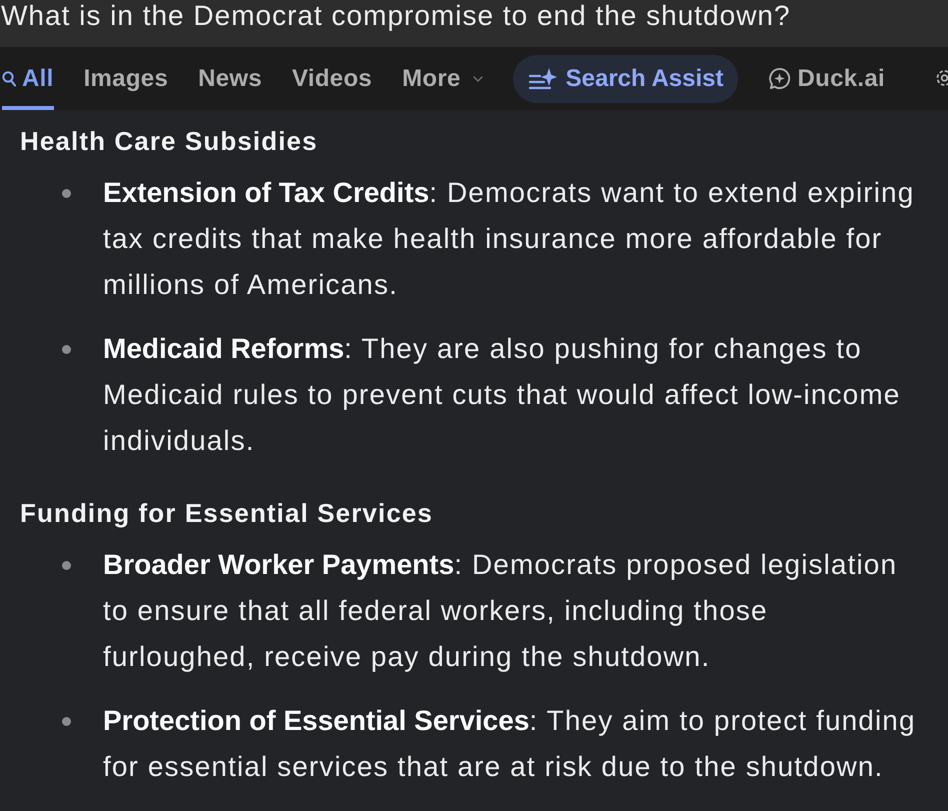 Image resolution: width=948 pixels, height=811 pixels. I want to click on chat-bubble-icon, so click(780, 78).